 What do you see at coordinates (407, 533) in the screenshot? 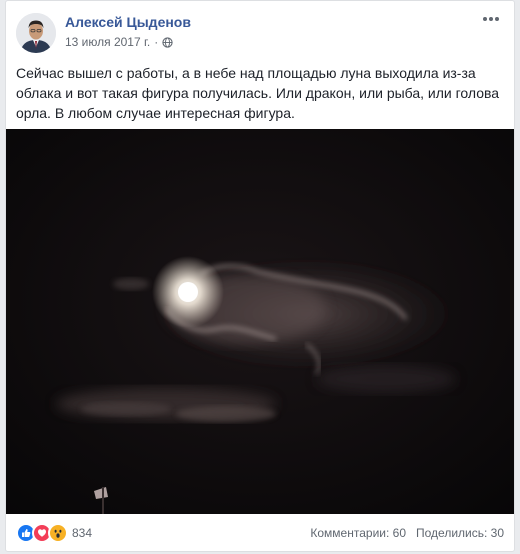
I see `engagement-stats: Комментарии: 60 Поделились: 30` at bounding box center [407, 533].